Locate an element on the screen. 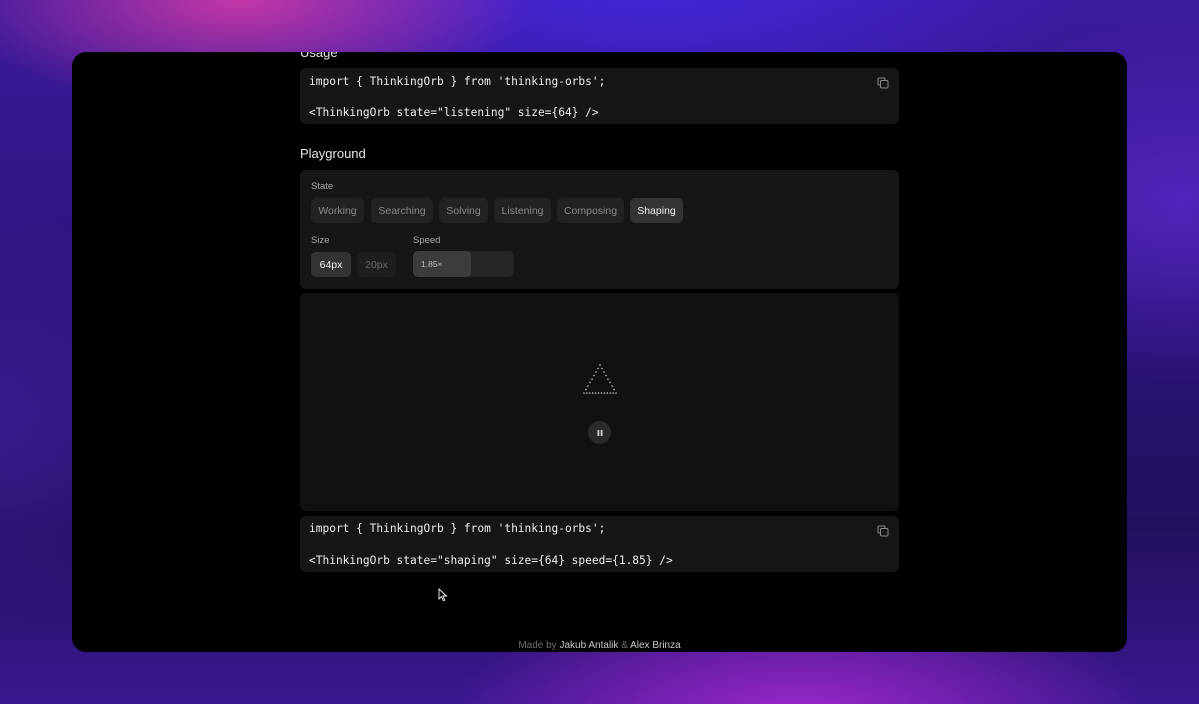 This screenshot has width=1199, height=704. mouse-cursor-icon is located at coordinates (443, 595).